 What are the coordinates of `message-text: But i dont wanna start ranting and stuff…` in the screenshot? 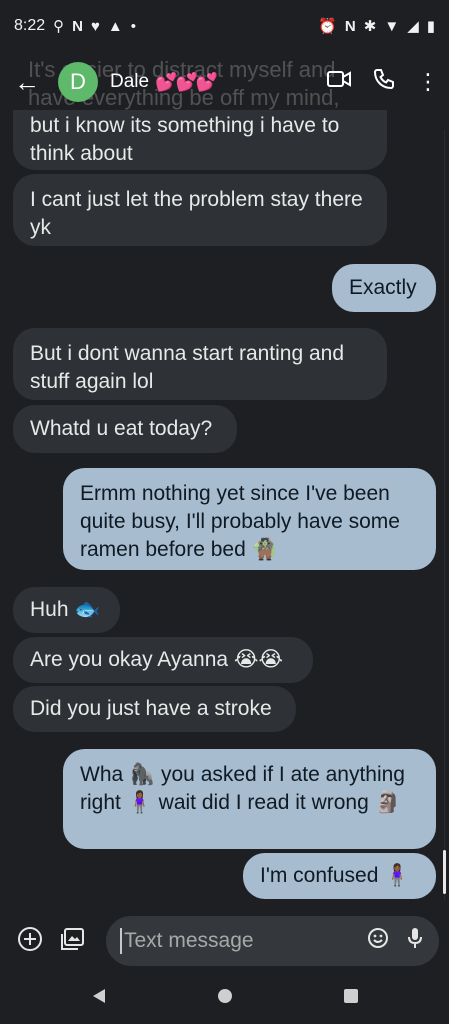 It's located at (187, 367).